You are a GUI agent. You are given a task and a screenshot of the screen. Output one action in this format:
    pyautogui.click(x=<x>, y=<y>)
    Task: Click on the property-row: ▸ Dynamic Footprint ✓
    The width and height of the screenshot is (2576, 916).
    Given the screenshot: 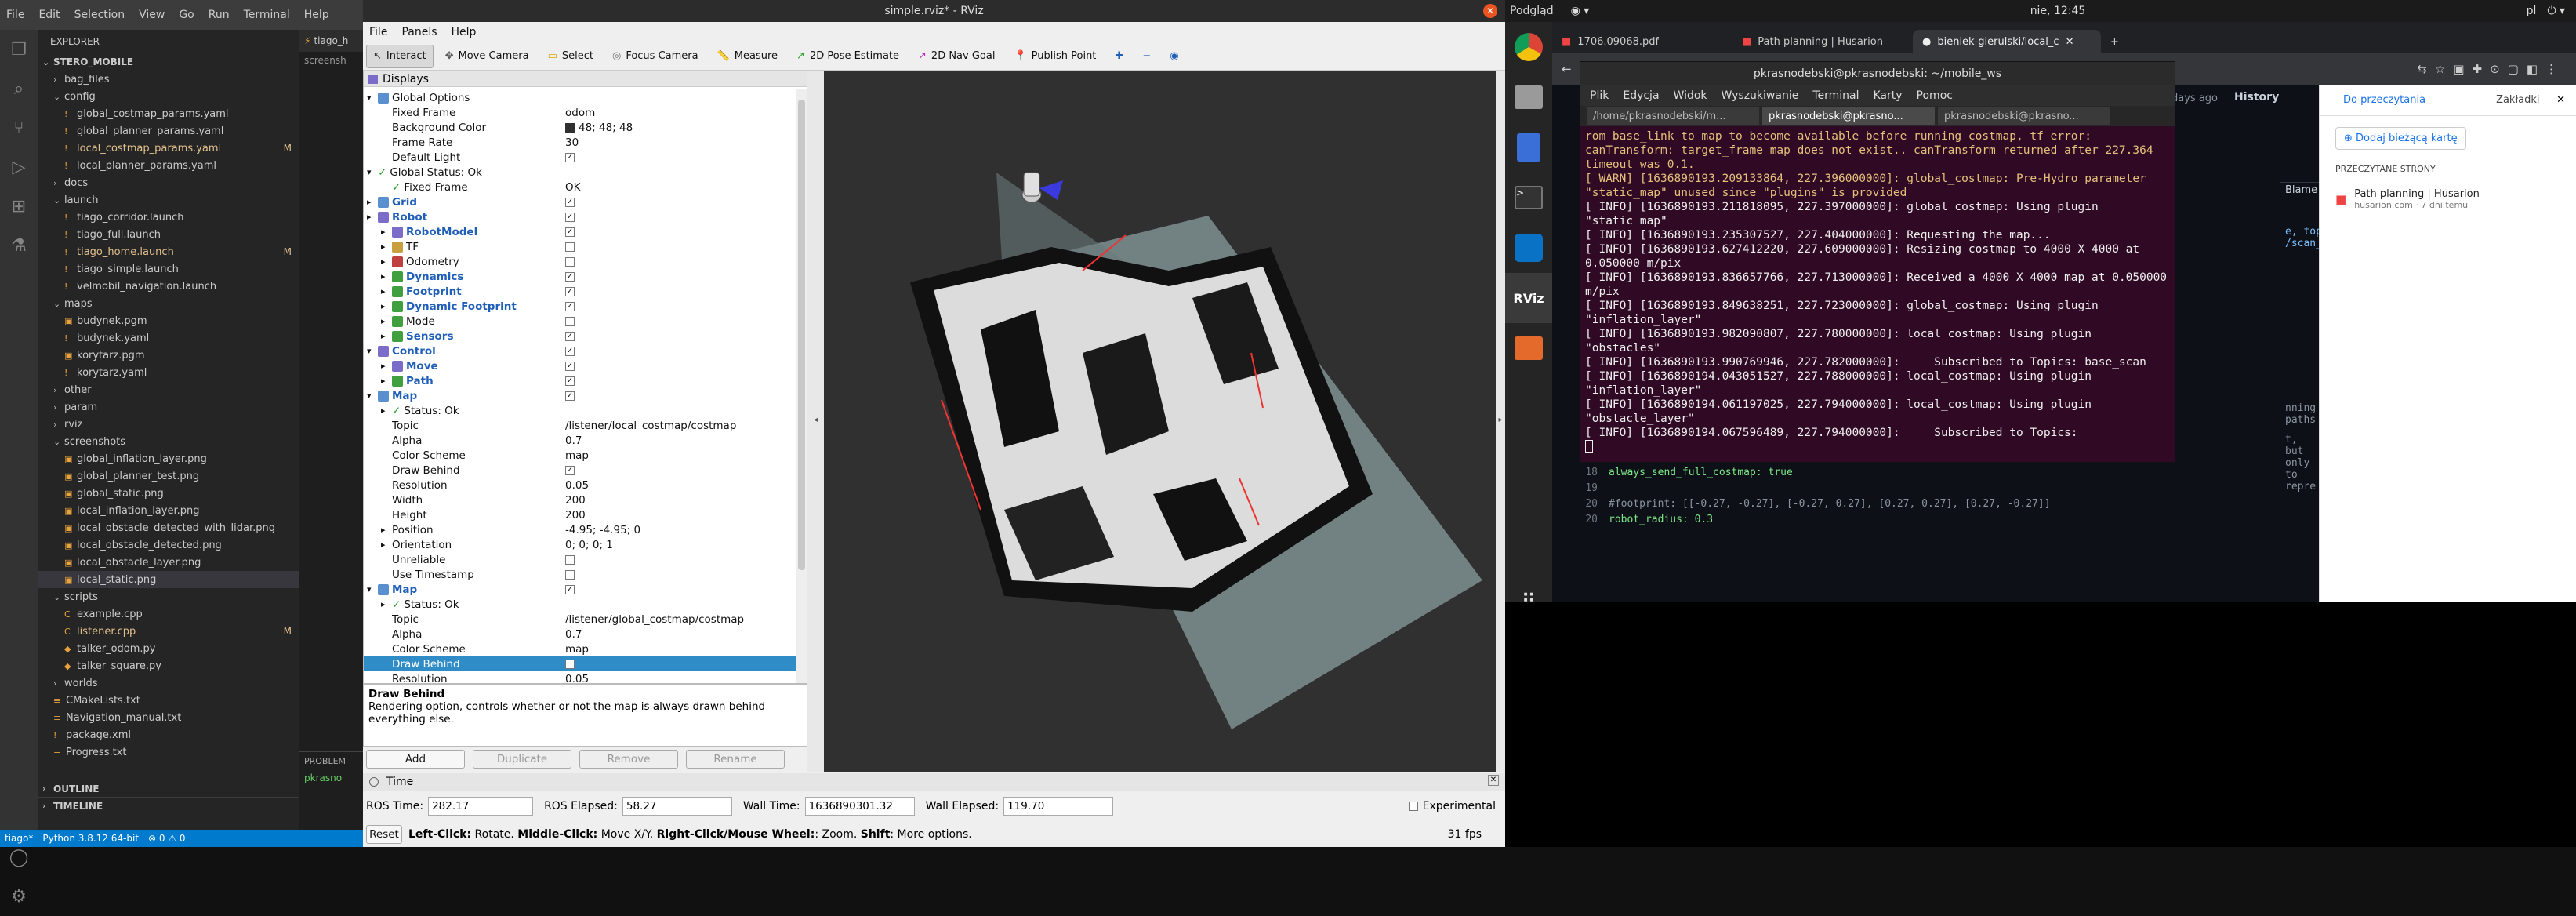 What is the action you would take?
    pyautogui.click(x=585, y=307)
    